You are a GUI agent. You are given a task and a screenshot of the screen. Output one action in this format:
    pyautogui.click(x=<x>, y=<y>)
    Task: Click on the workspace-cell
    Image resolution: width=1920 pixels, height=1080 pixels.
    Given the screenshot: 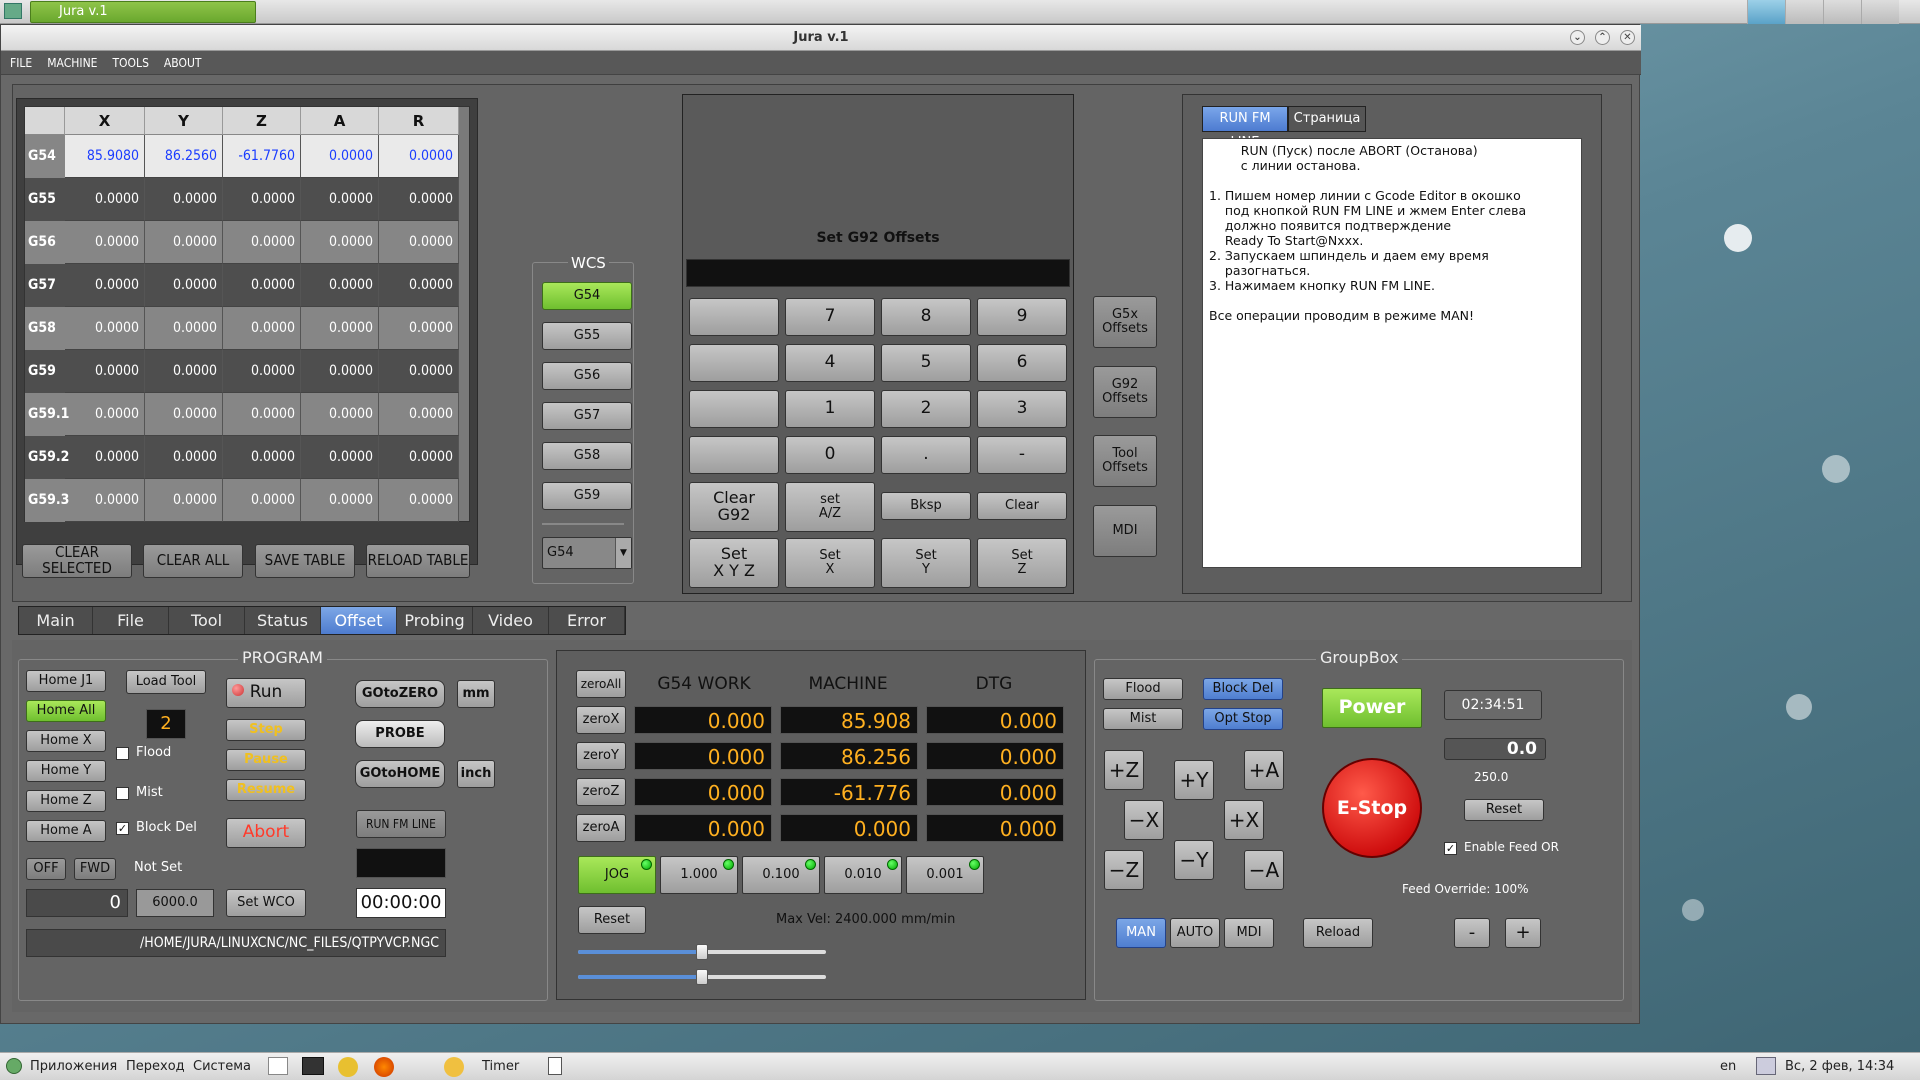 What is the action you would take?
    pyautogui.click(x=1842, y=12)
    